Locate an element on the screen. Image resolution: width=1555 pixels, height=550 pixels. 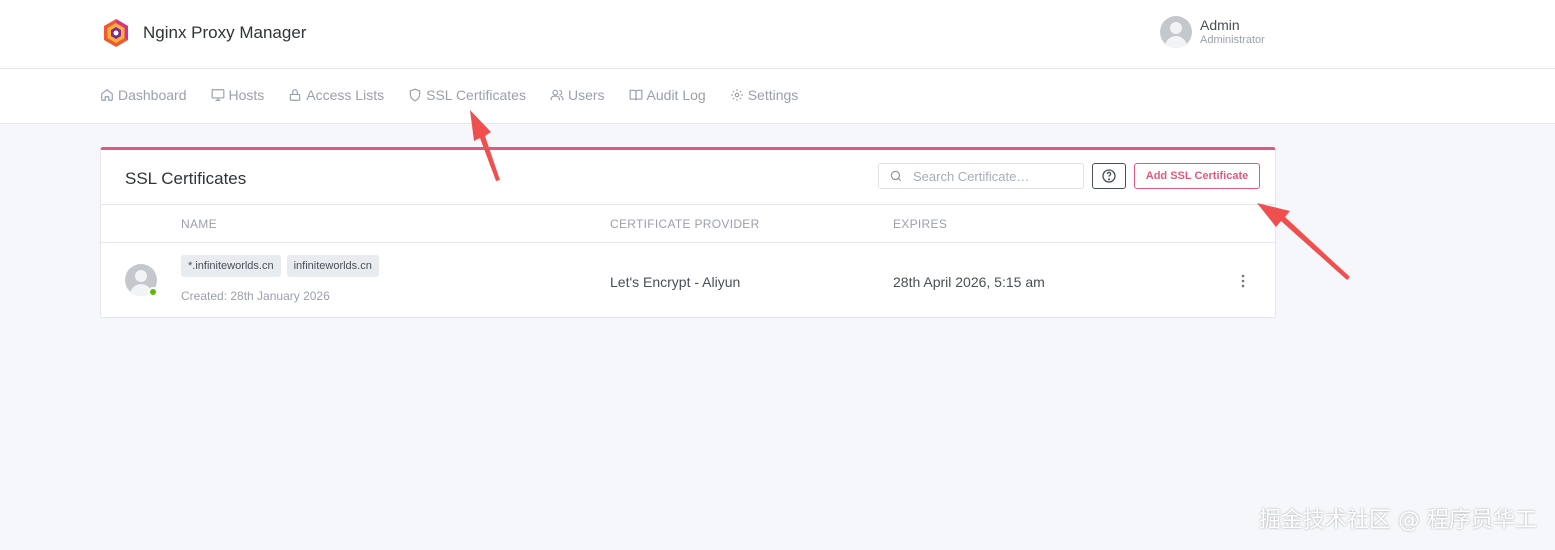
certificate-provider: Let's Encrypt - Aliyun is located at coordinates (675, 282).